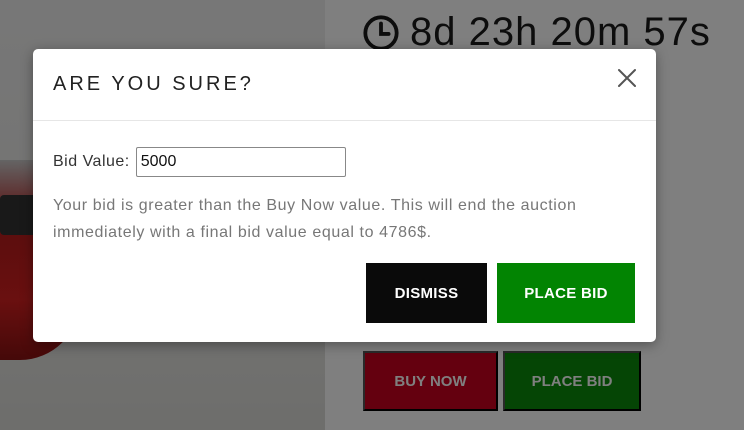  Describe the element at coordinates (240, 162) in the screenshot. I see `bid-value-input` at that location.